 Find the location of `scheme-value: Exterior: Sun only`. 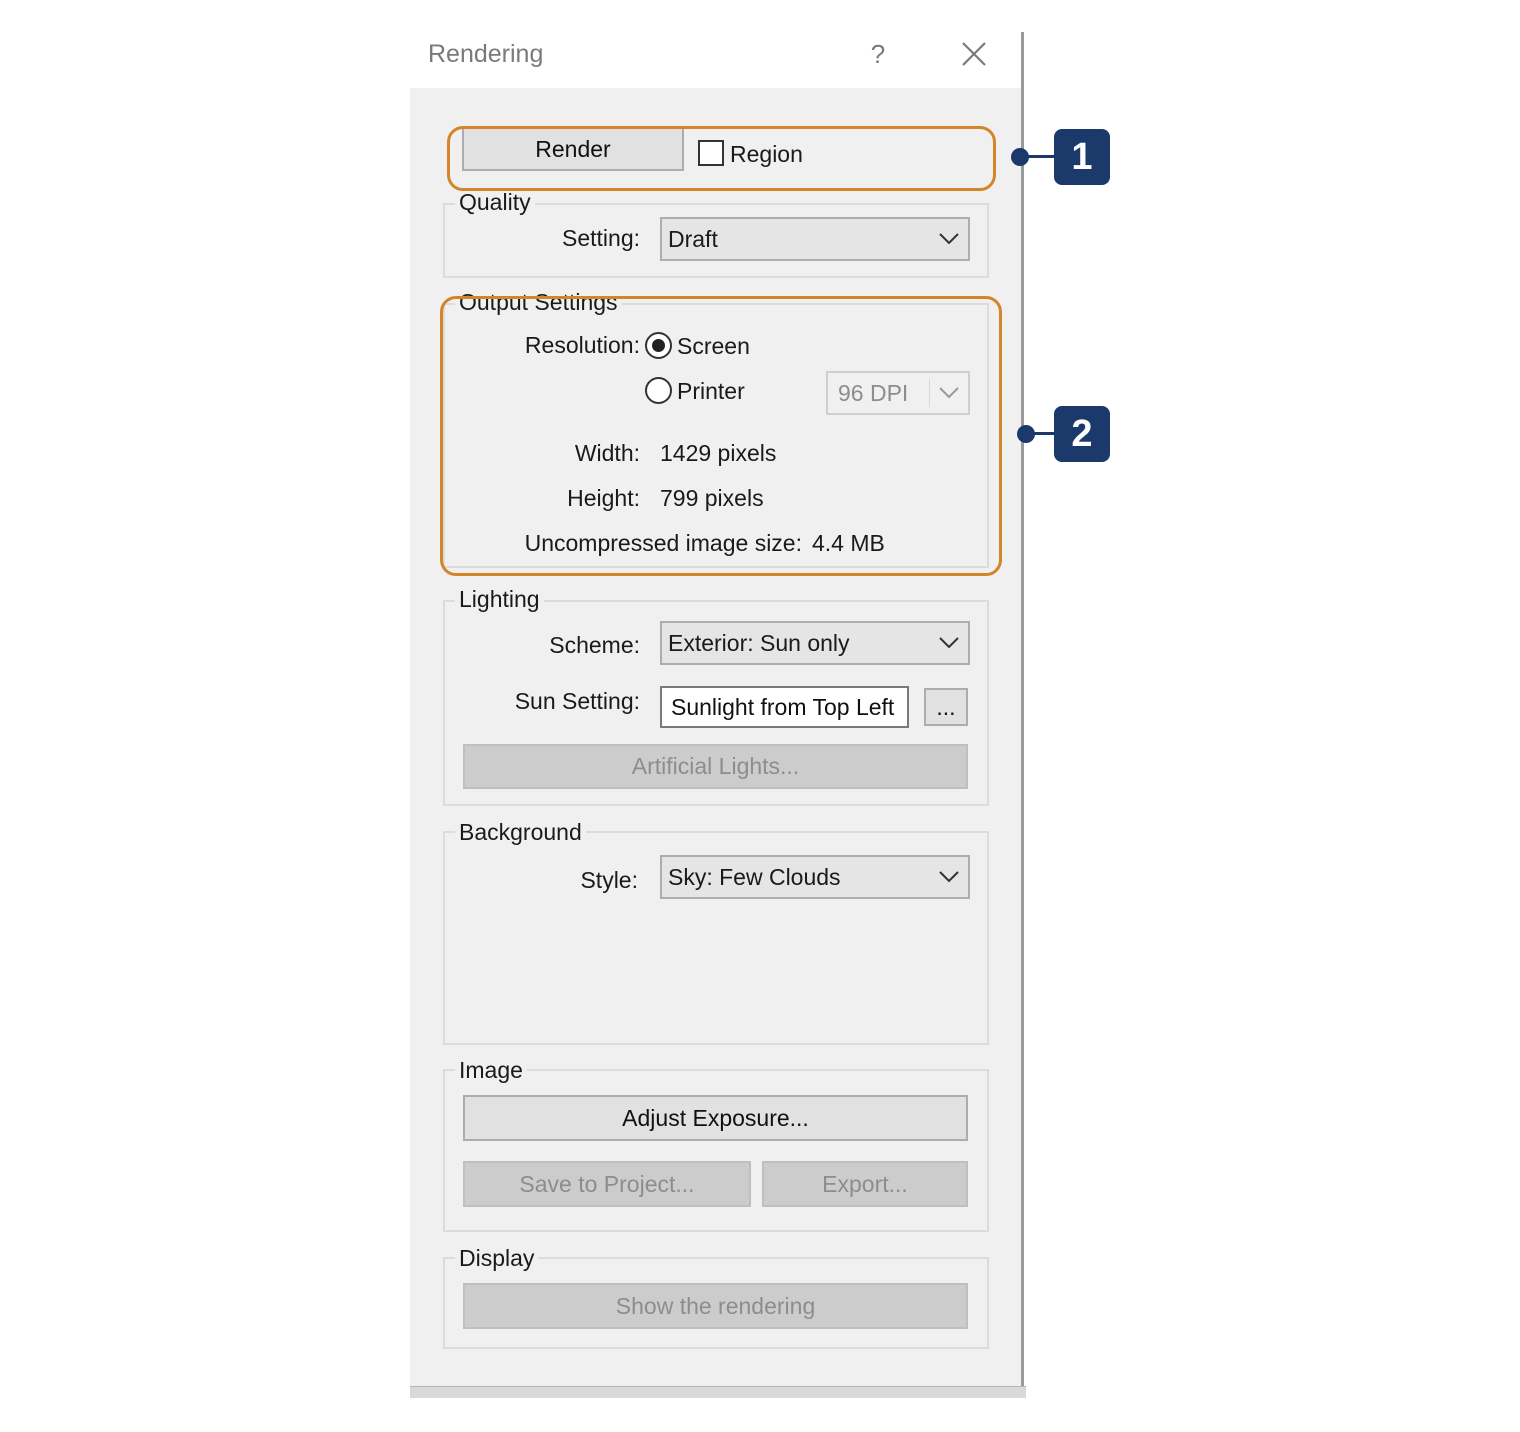

scheme-value: Exterior: Sun only is located at coordinates (759, 642).